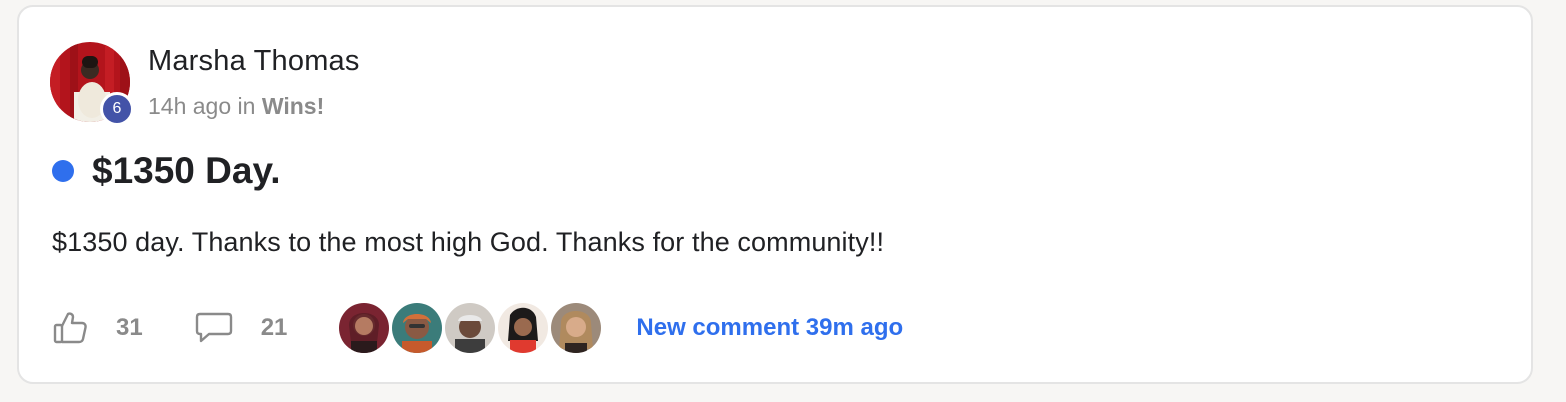 The height and width of the screenshot is (402, 1566). What do you see at coordinates (214, 328) in the screenshot?
I see `comment-bubble-icon` at bounding box center [214, 328].